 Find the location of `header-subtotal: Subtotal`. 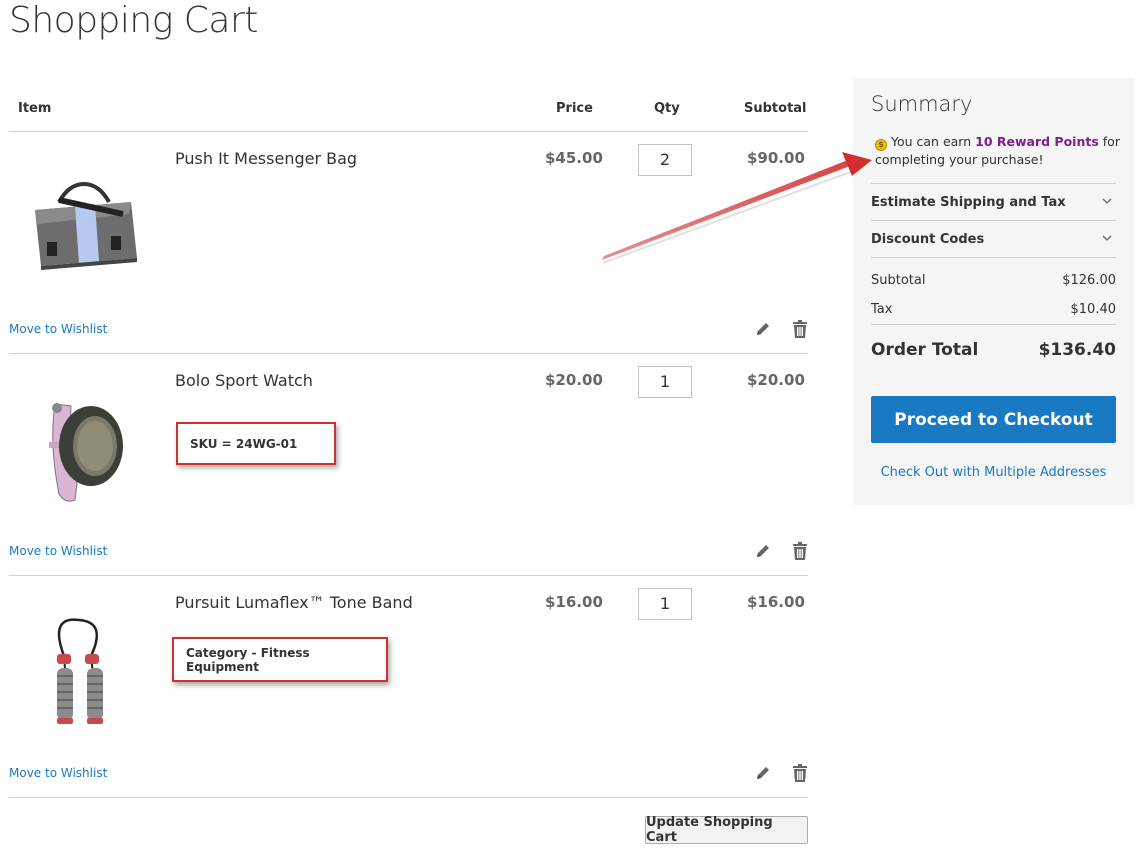

header-subtotal: Subtotal is located at coordinates (775, 108).